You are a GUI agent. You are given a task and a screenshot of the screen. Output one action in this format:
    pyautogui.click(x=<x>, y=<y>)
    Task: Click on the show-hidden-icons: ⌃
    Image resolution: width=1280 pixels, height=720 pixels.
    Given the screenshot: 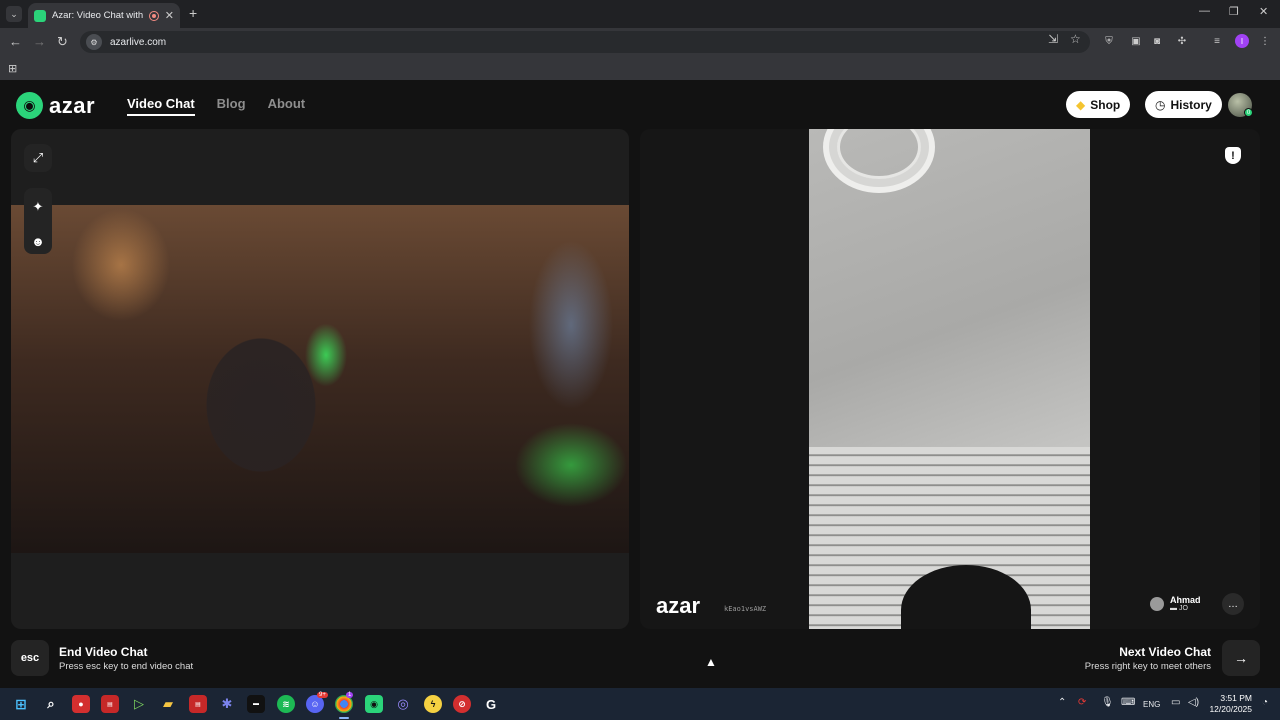 What is the action you would take?
    pyautogui.click(x=1062, y=702)
    